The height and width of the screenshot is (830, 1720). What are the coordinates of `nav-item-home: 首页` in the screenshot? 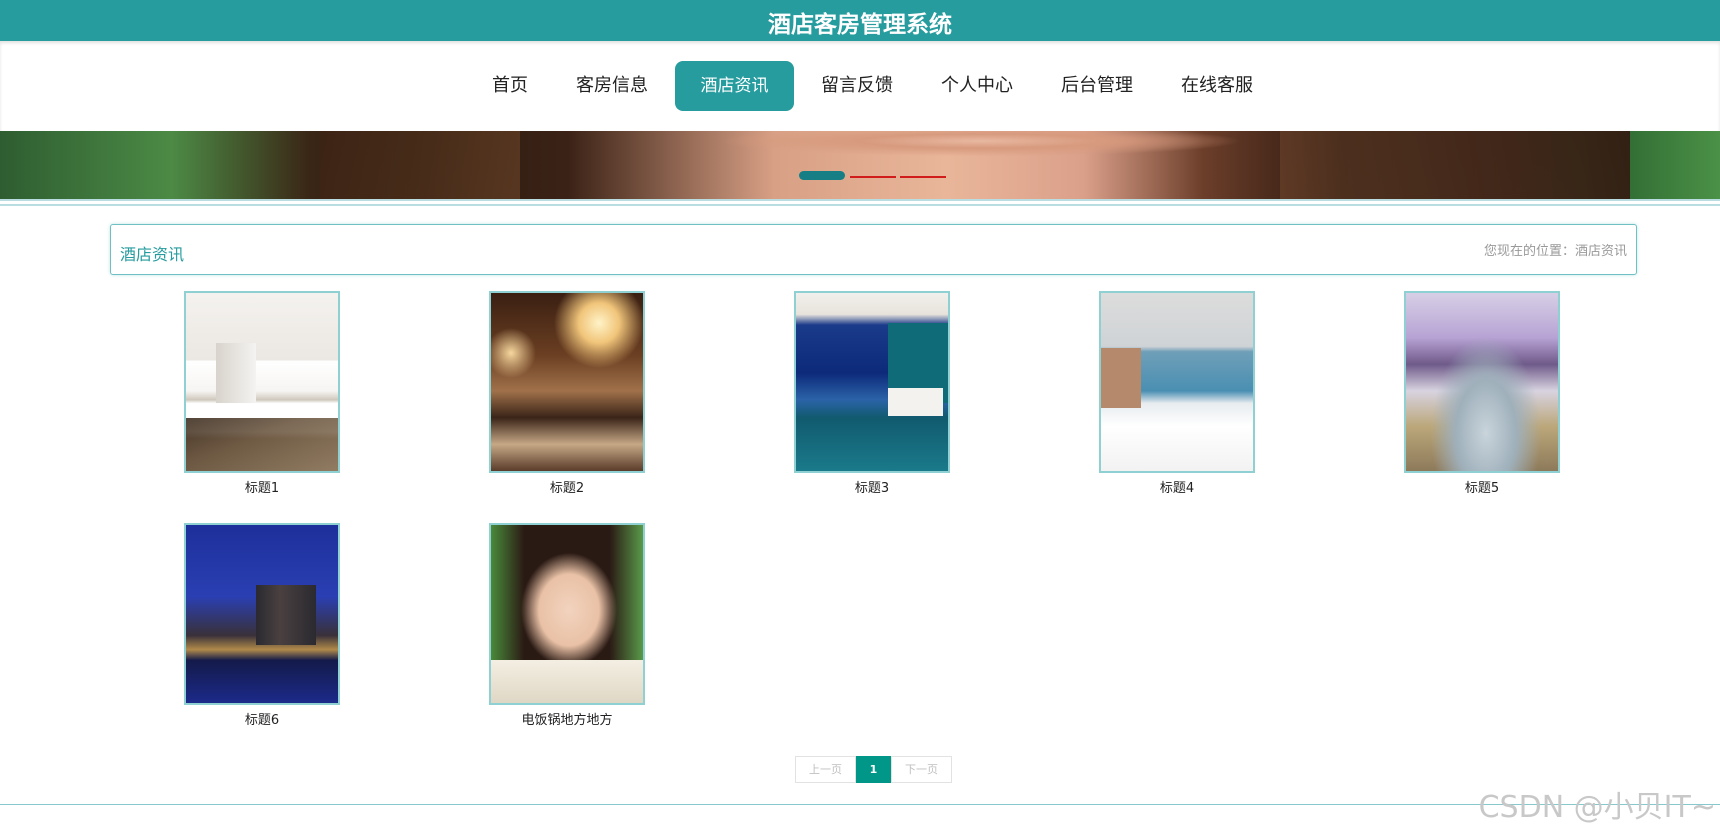 It's located at (510, 86).